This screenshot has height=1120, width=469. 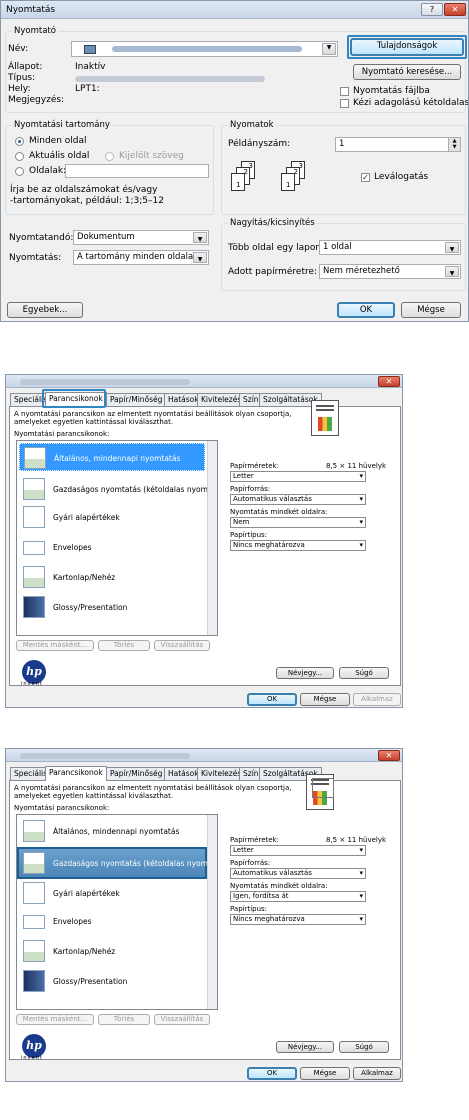 I want to click on duplex-label: Nyomtatás mindkét oldalra:, so click(x=279, y=886).